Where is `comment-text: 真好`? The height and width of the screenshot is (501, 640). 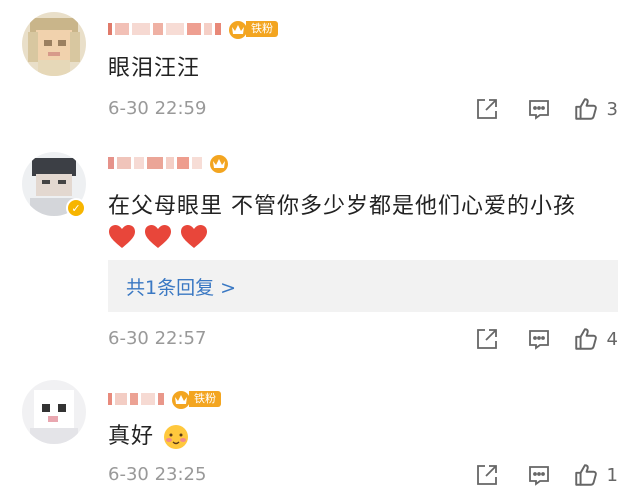 comment-text: 真好 is located at coordinates (149, 434).